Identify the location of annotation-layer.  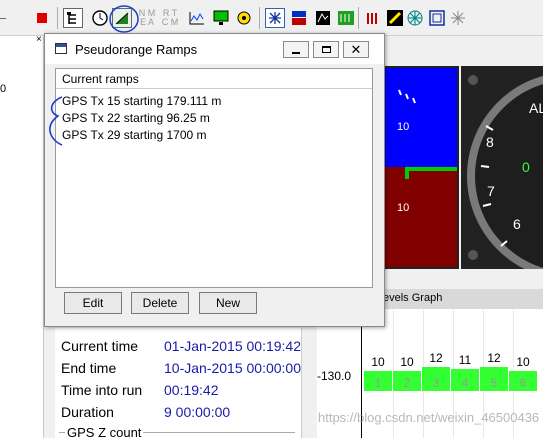
(94, 75).